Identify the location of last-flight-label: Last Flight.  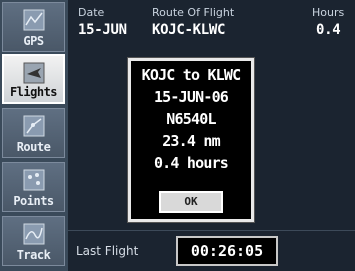
(107, 251).